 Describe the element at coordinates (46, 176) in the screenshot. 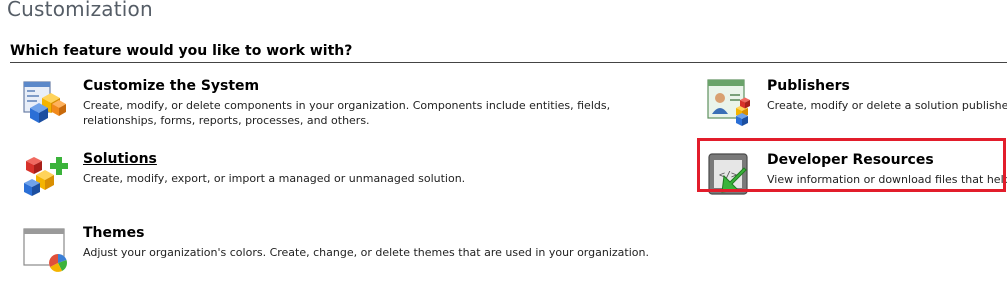

I see `solutions-icon` at that location.